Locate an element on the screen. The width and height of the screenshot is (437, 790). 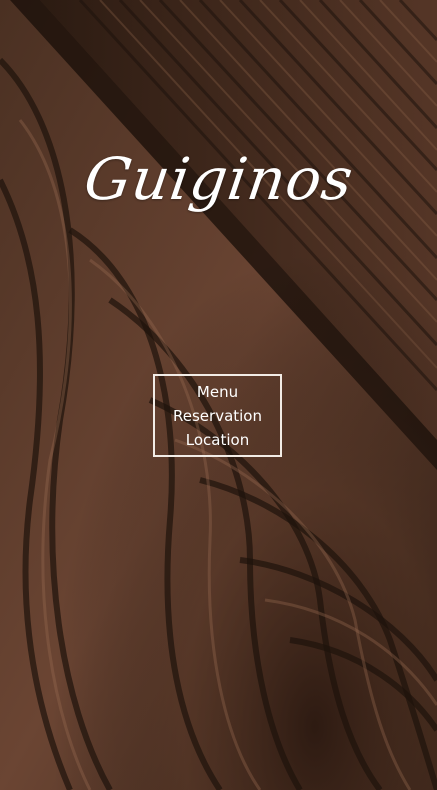
nav-link-reservation: Reservation is located at coordinates (217, 416).